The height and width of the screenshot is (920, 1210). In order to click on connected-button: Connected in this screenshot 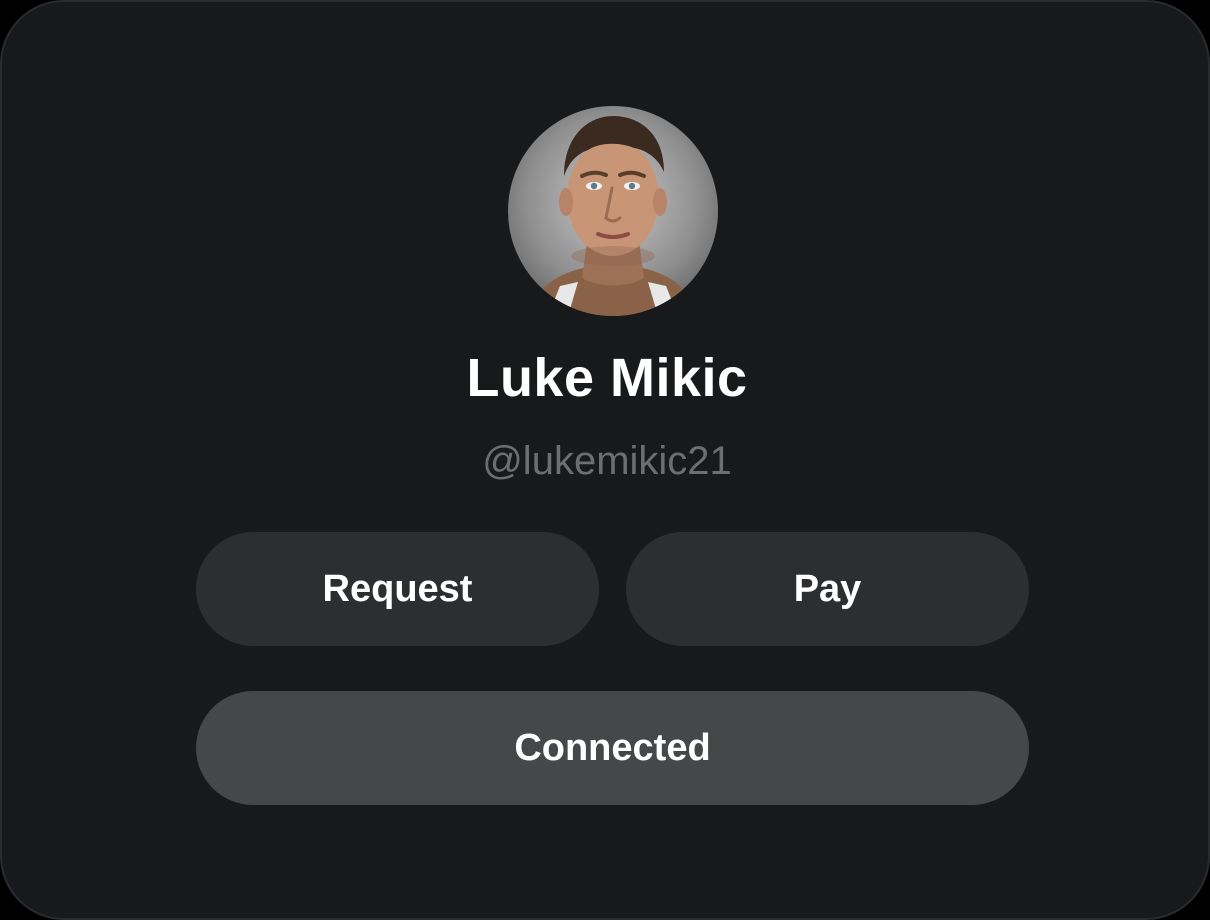, I will do `click(612, 748)`.